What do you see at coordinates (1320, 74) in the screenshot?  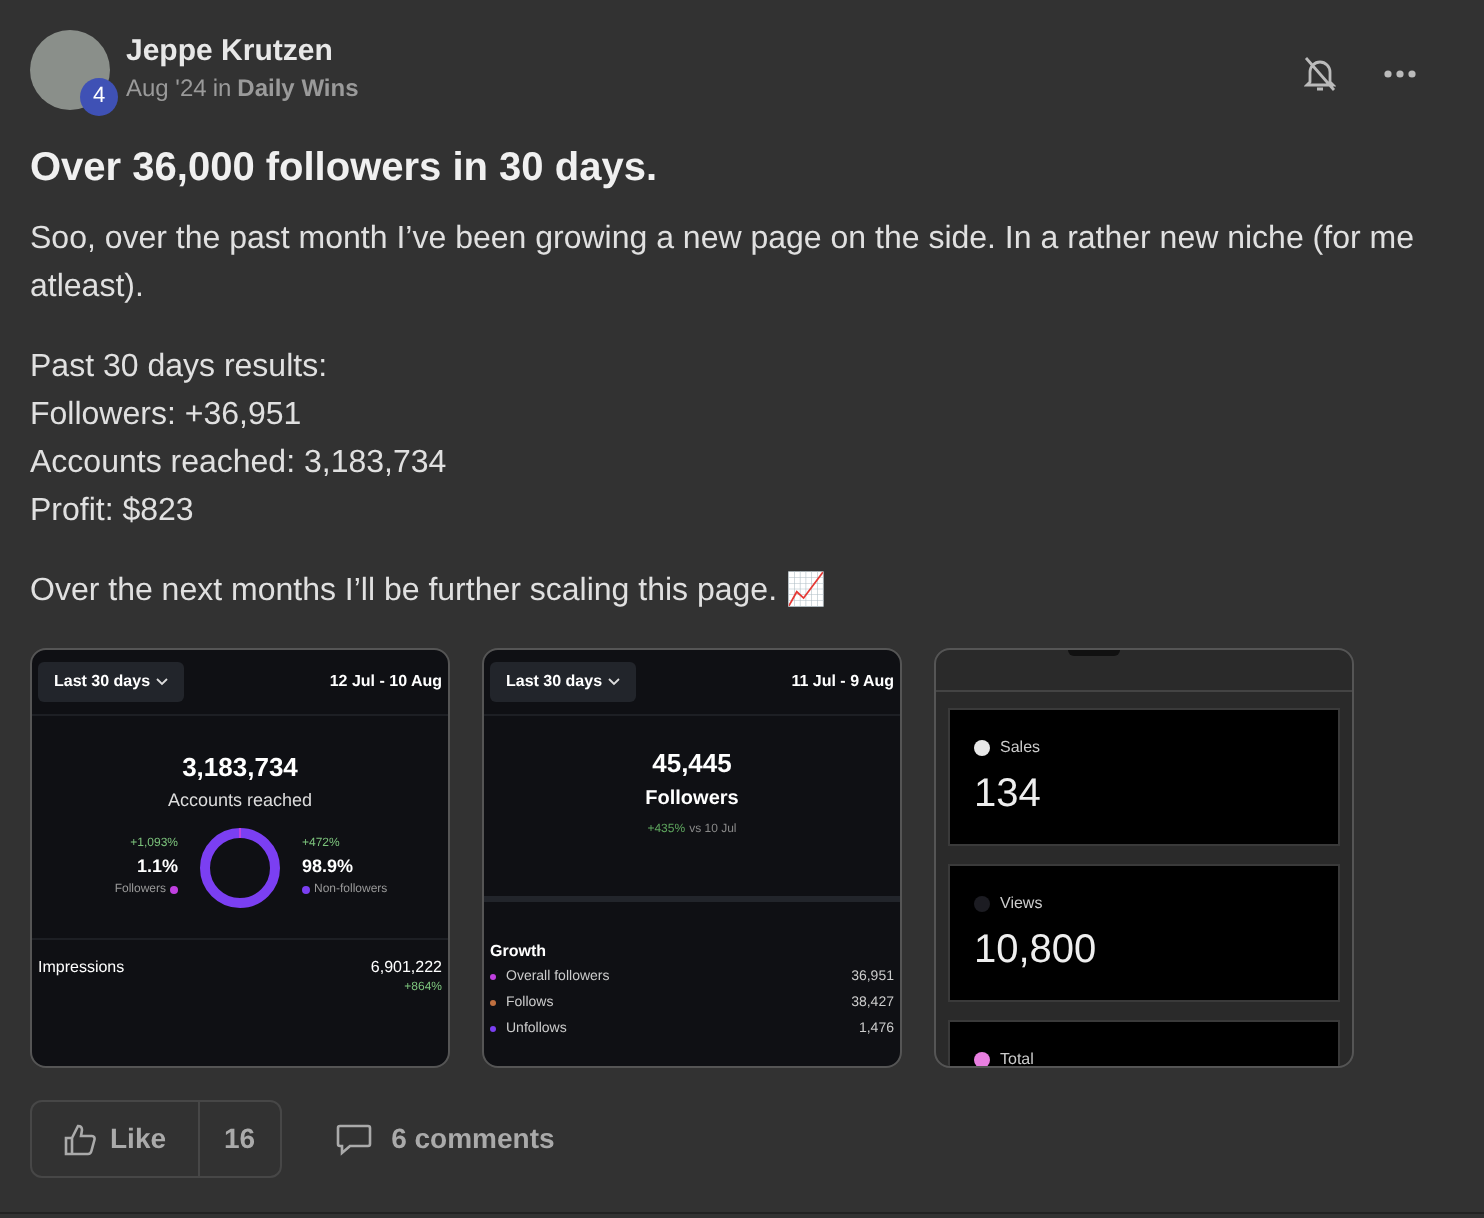 I see `muted-bell-icon` at bounding box center [1320, 74].